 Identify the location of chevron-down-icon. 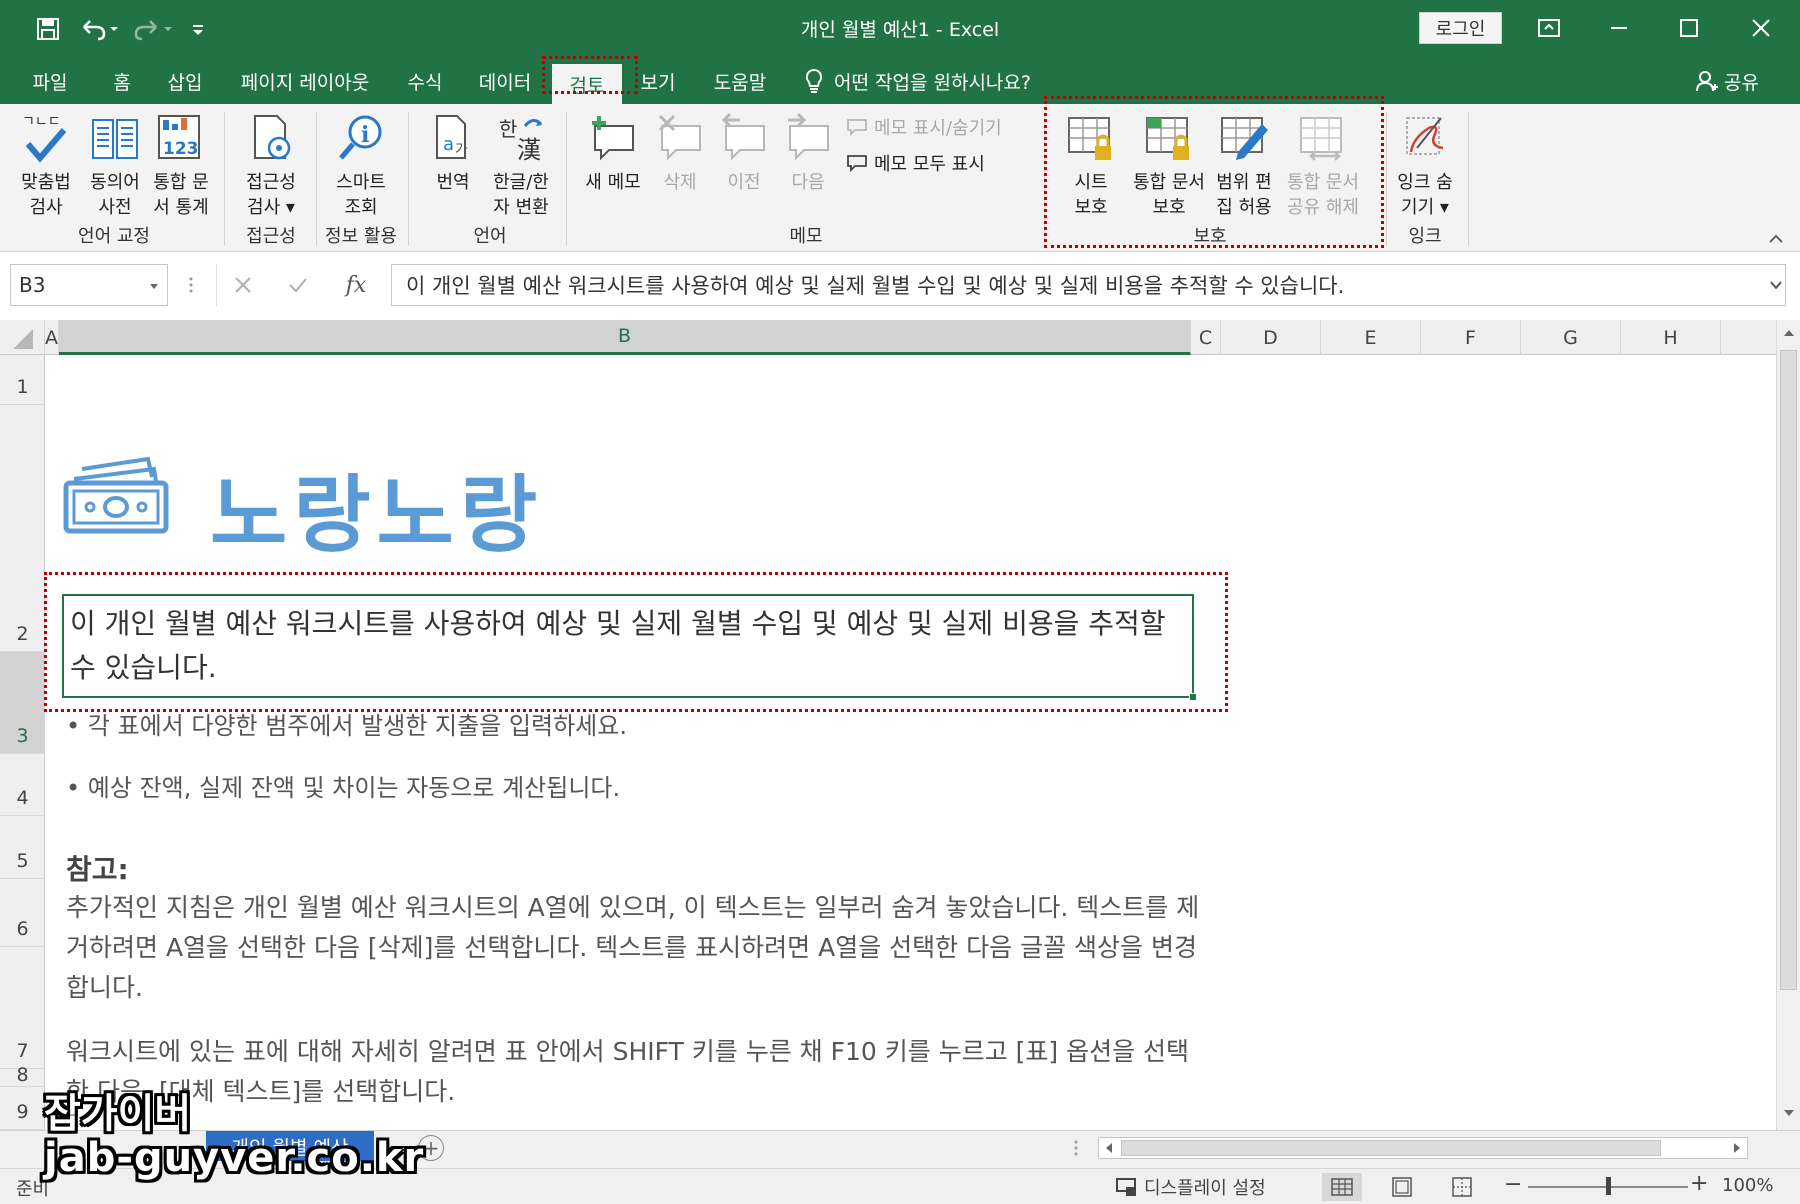
(154, 286).